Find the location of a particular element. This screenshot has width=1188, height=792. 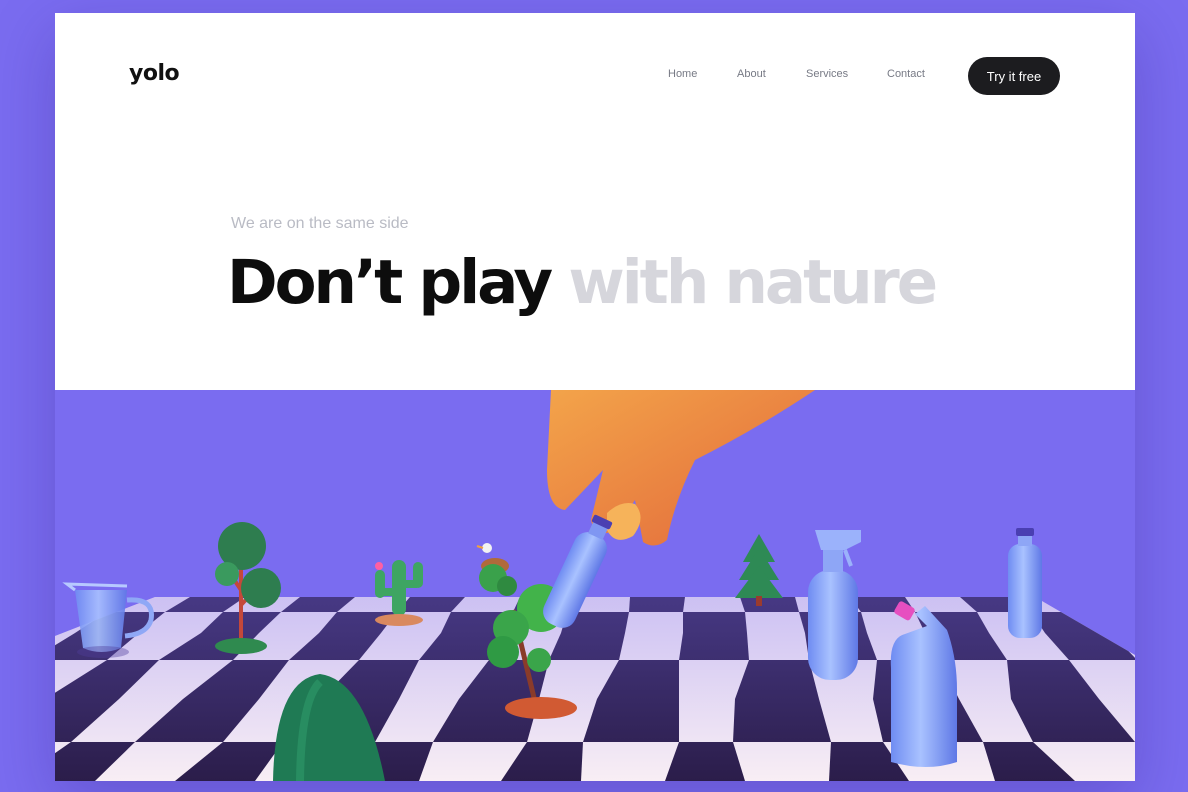

headline-dark: Don’t play is located at coordinates (390, 282).